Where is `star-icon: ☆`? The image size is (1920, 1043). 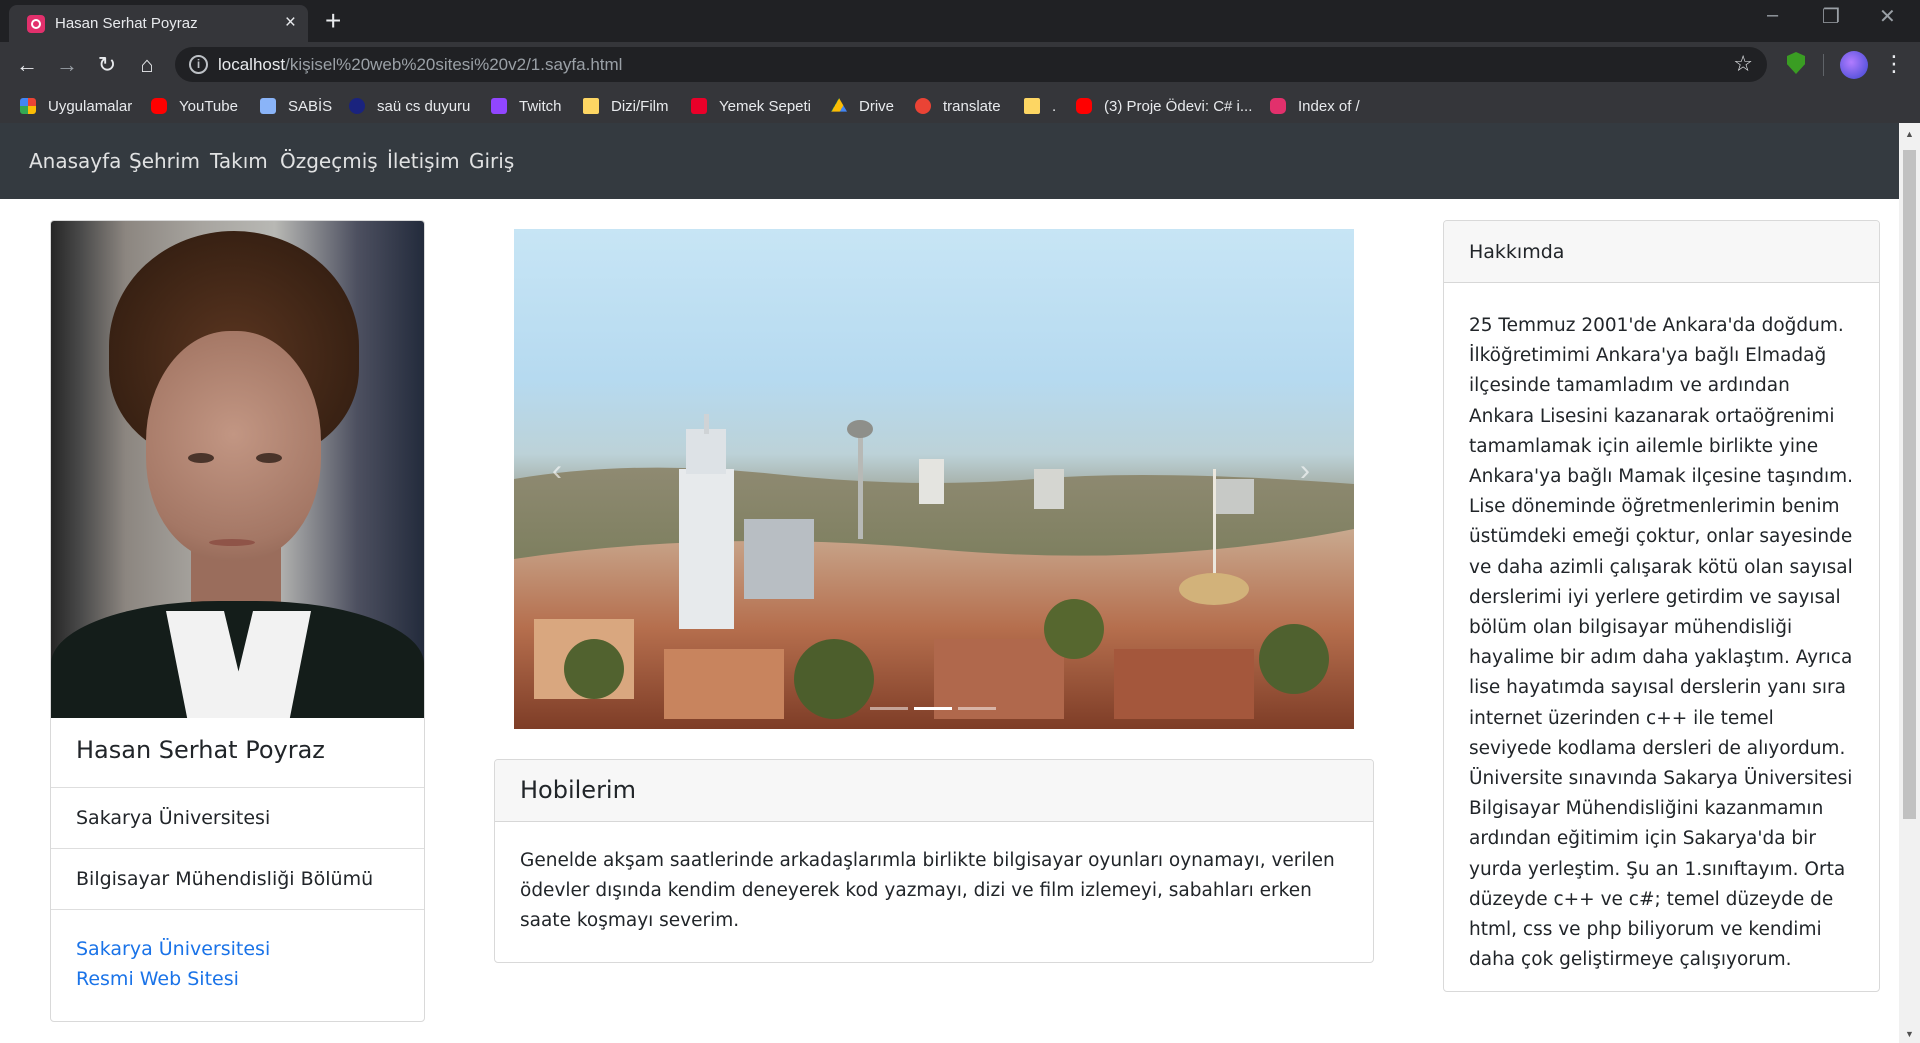
star-icon: ☆ is located at coordinates (1743, 64).